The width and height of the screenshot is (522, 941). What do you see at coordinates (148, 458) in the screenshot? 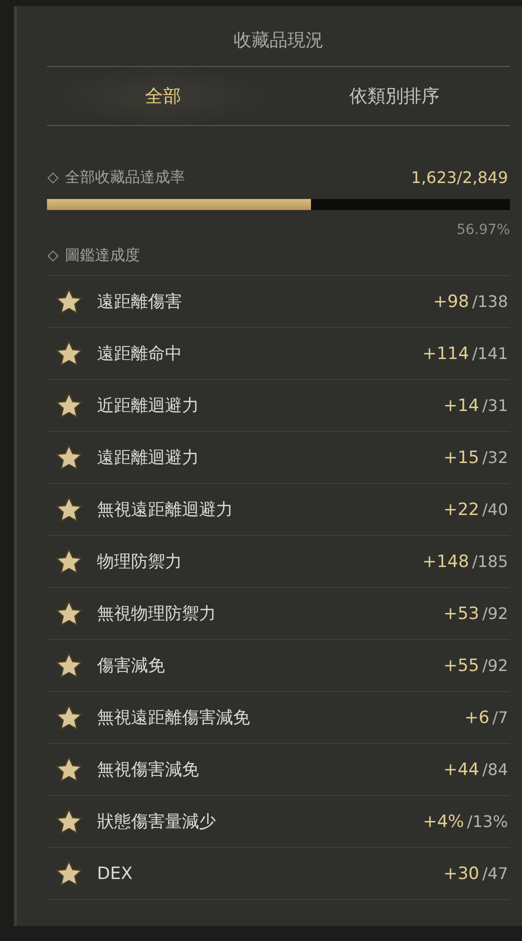
I see `stat-name: 遠距離迴避力` at bounding box center [148, 458].